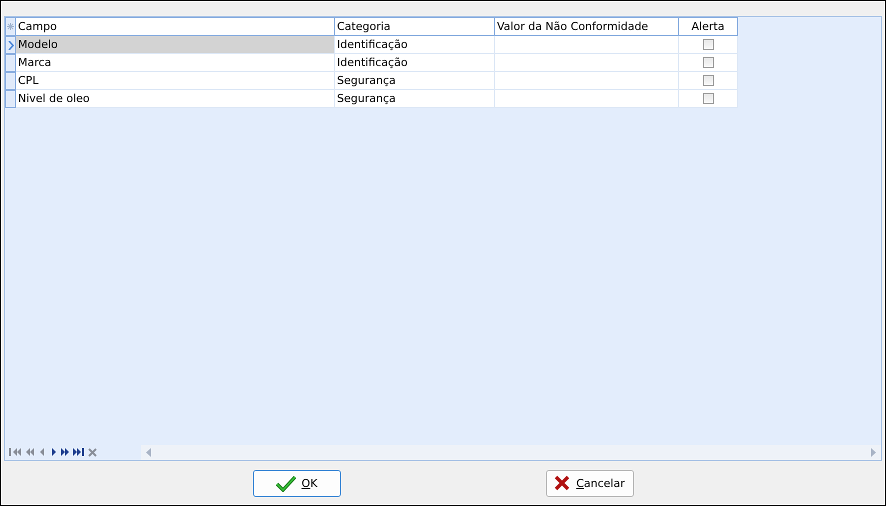  I want to click on scroll-left-icon, so click(149, 452).